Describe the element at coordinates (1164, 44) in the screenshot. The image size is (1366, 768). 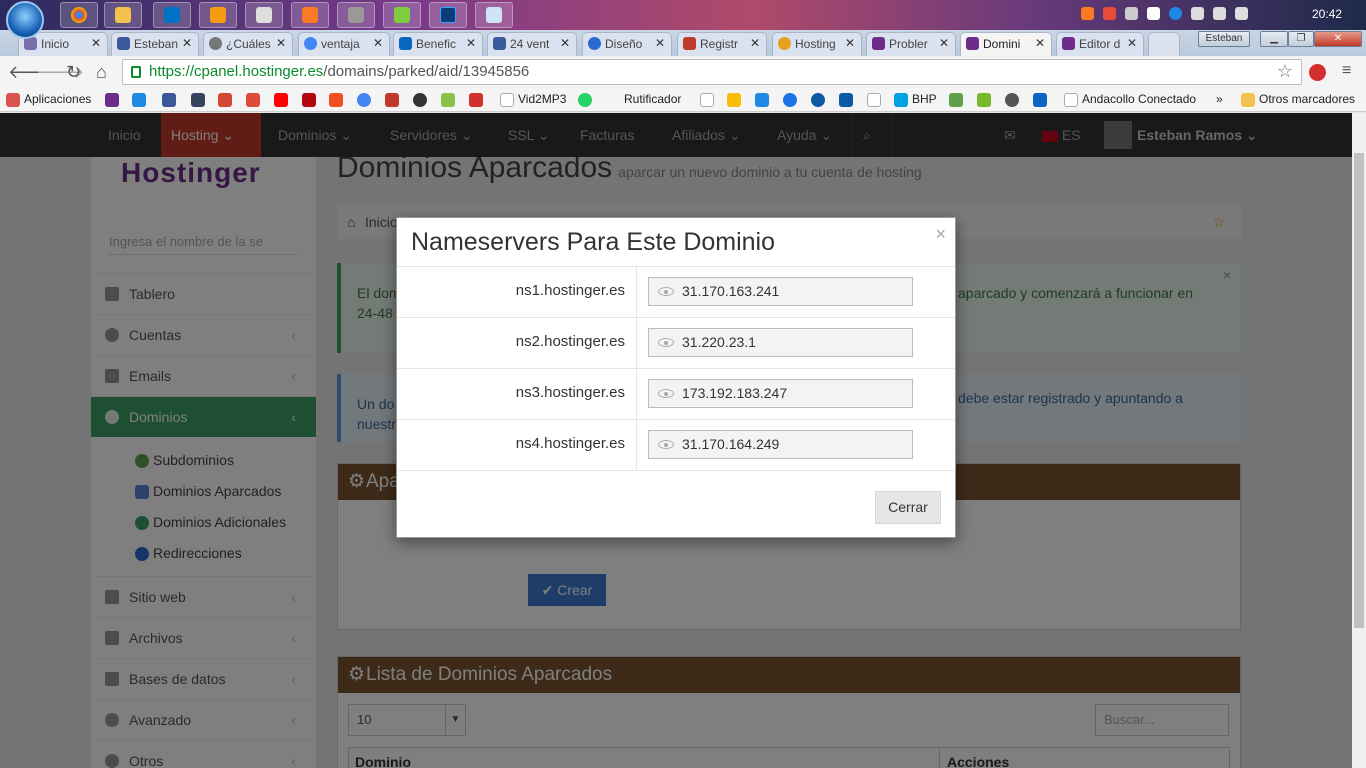
I see `new-tab-button` at that location.